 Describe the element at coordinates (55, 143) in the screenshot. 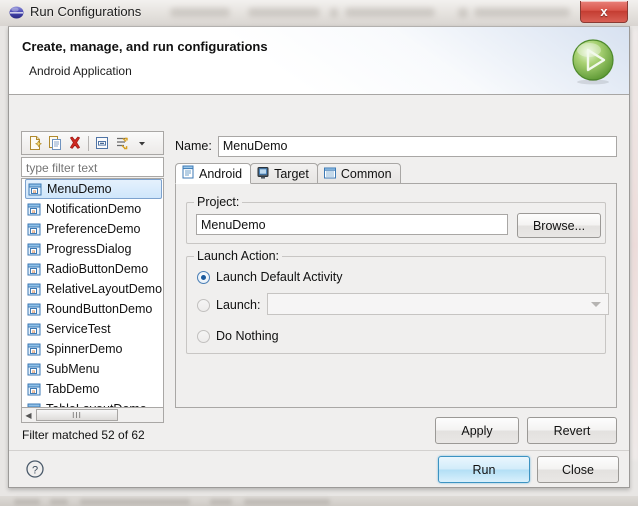

I see `duplicate-configuration-icon` at that location.